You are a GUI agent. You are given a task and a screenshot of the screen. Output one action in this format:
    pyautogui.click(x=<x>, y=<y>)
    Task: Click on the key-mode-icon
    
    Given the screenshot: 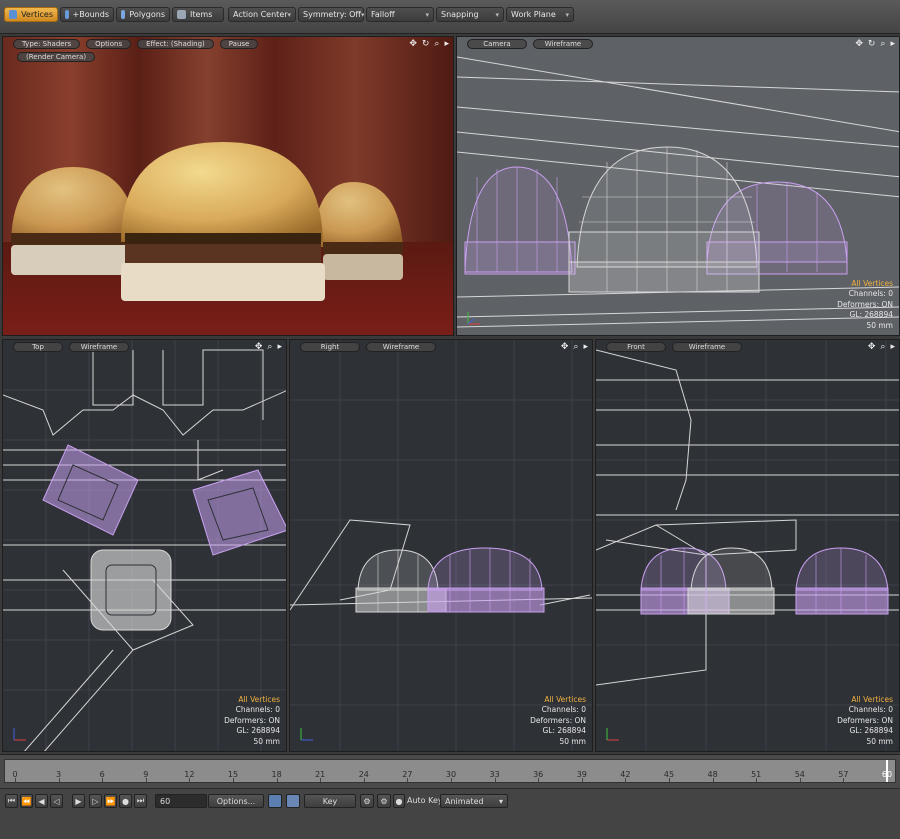 What is the action you would take?
    pyautogui.click(x=293, y=801)
    